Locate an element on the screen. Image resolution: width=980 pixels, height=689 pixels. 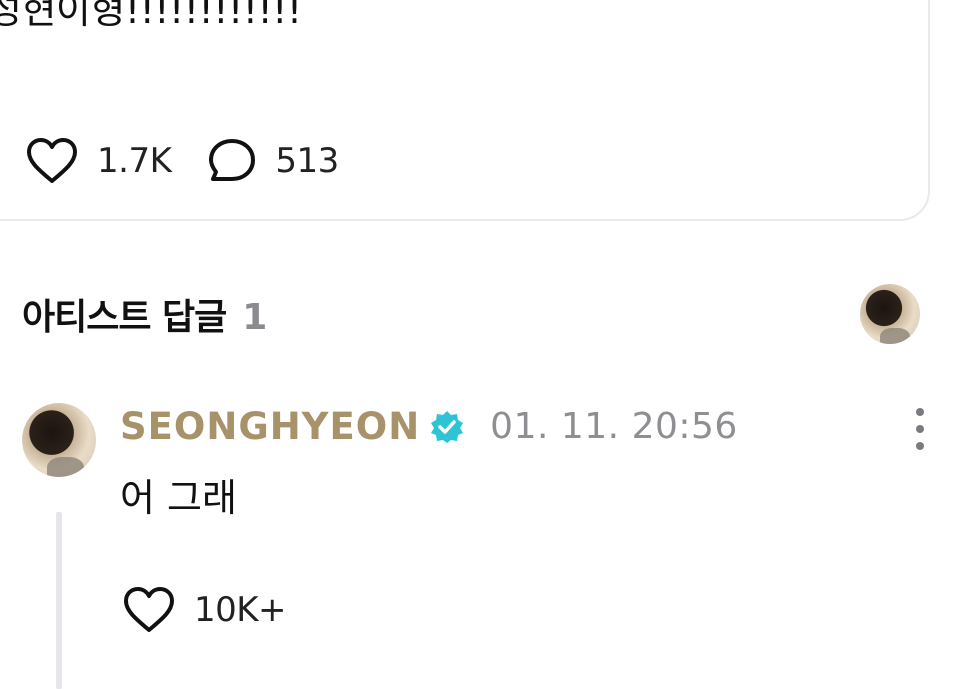
thread-line is located at coordinates (59, 600).